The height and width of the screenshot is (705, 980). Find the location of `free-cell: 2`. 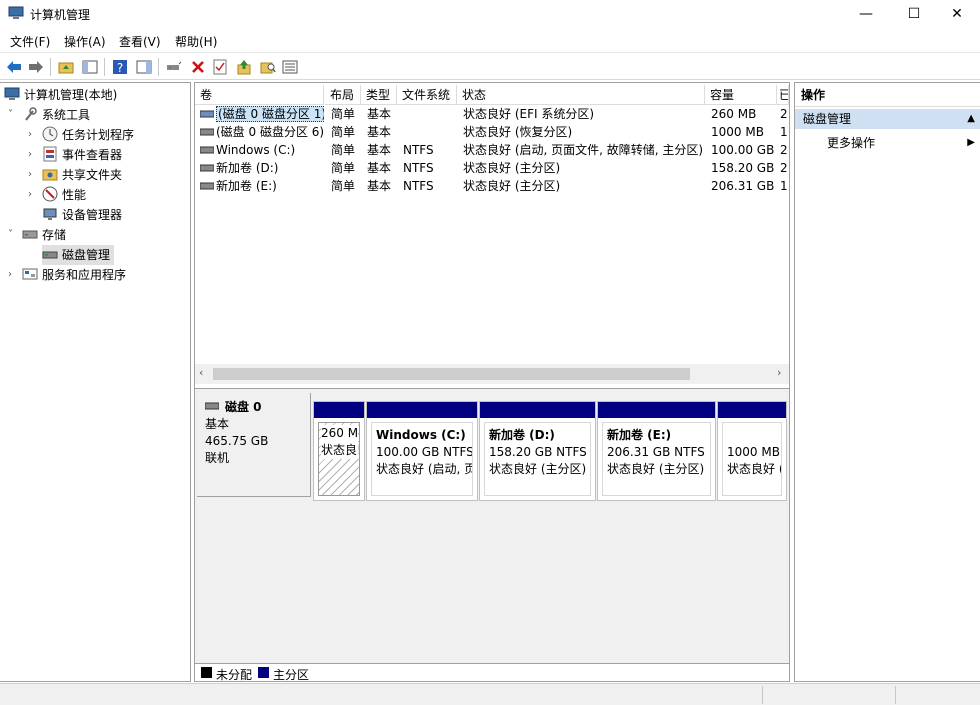

free-cell: 2 is located at coordinates (784, 150).